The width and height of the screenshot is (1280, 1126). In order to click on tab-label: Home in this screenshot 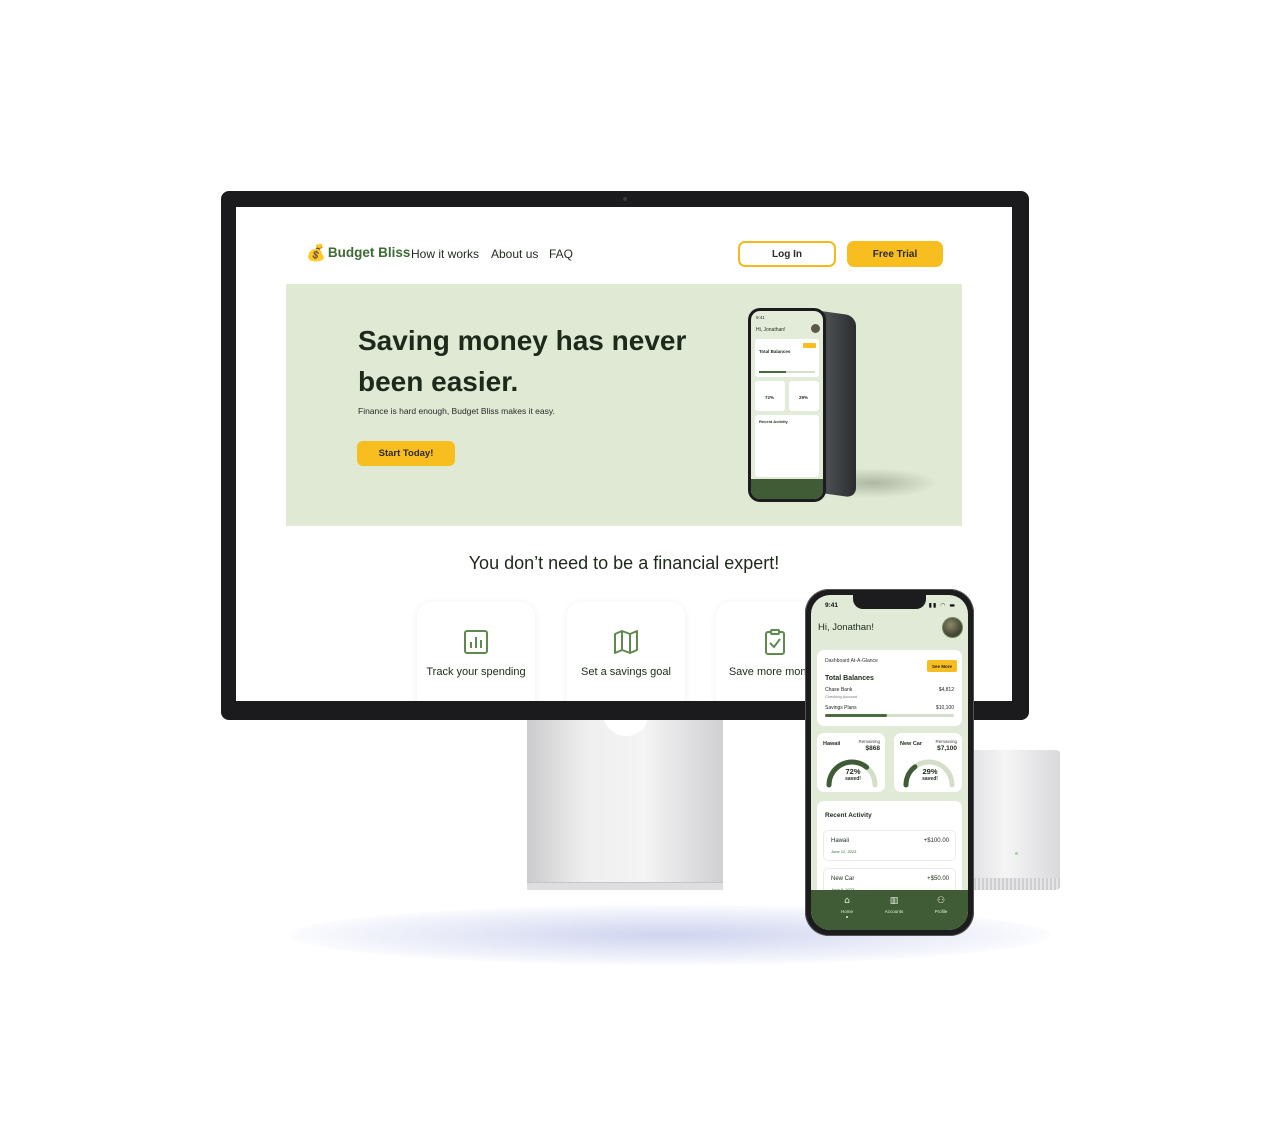, I will do `click(846, 911)`.